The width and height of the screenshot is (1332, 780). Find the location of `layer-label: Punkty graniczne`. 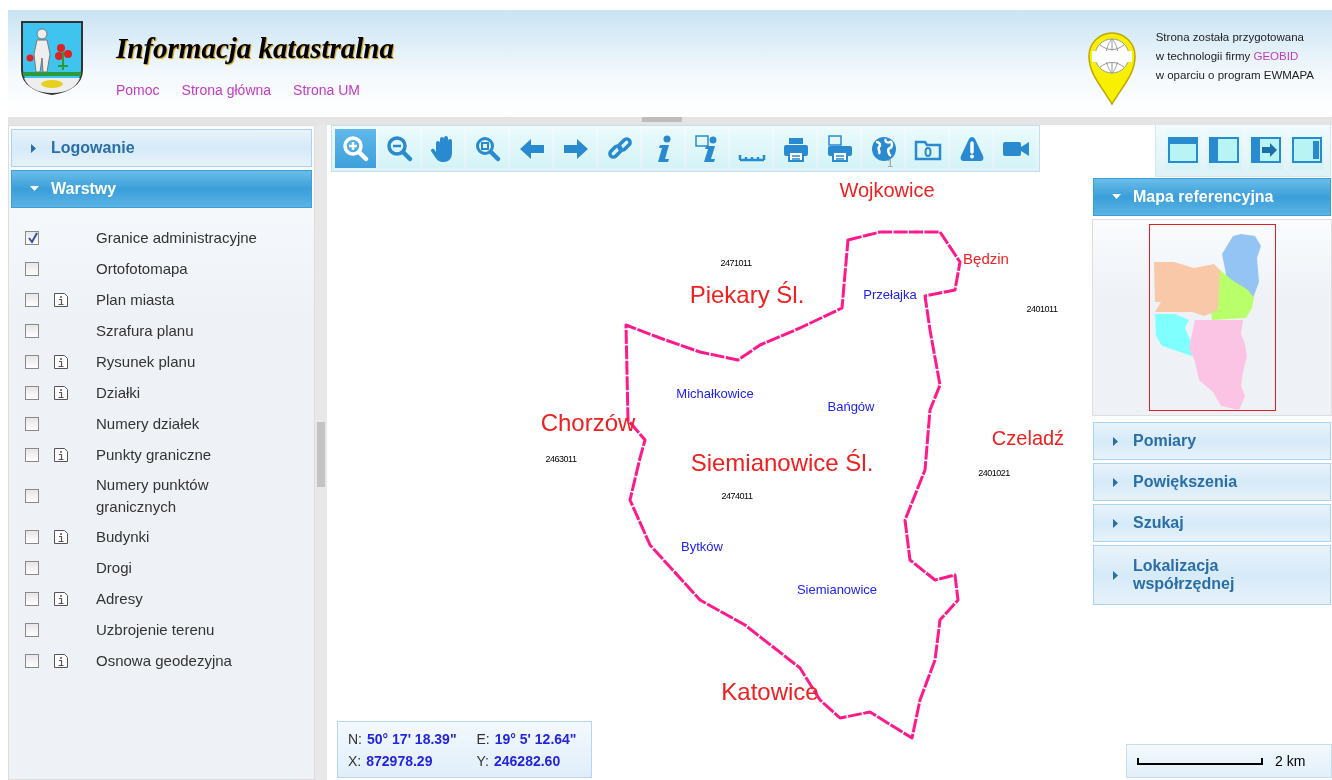

layer-label: Punkty graniczne is located at coordinates (154, 454).